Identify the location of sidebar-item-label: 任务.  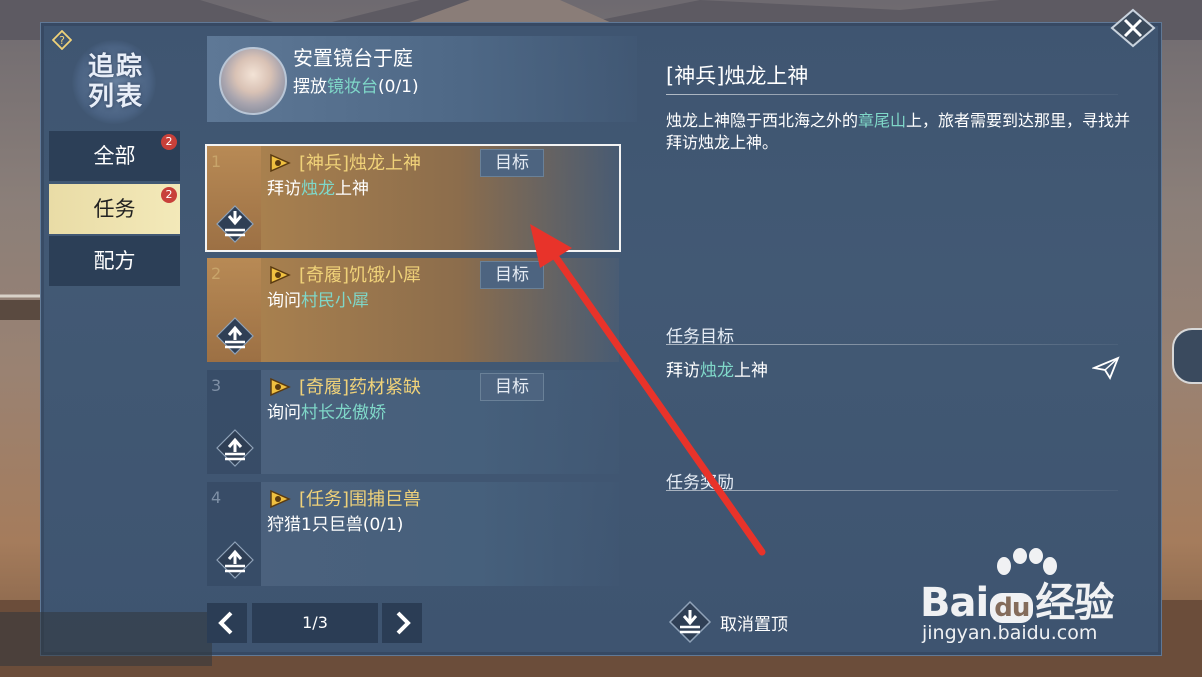
(114, 209).